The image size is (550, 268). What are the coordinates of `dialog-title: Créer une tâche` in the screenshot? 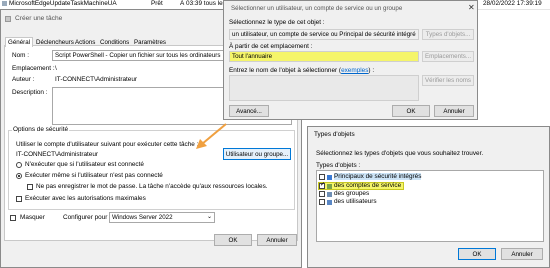 It's located at (39, 18).